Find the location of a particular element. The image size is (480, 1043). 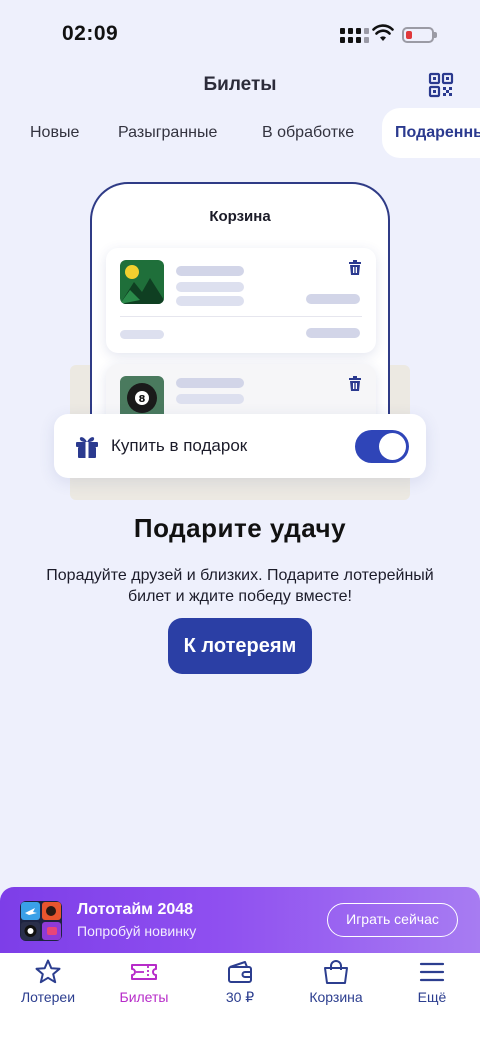

mountain-lottery-icon is located at coordinates (142, 282).